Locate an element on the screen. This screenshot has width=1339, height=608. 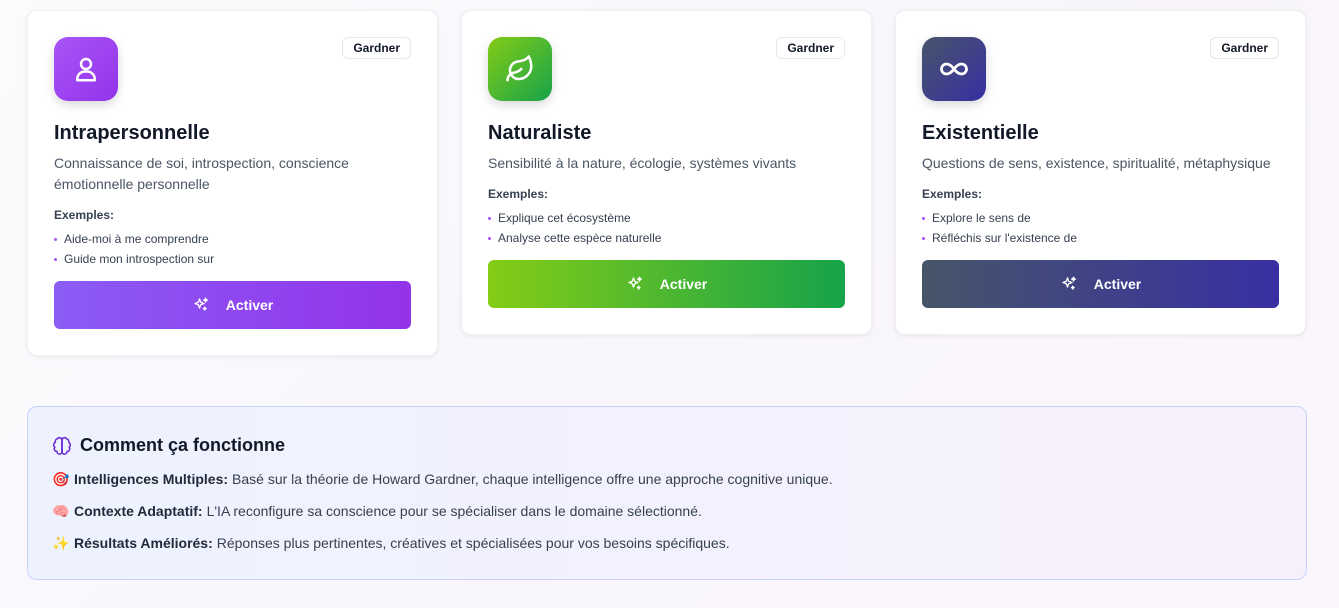
example-text: Aide-moi à me comprendre is located at coordinates (136, 239).